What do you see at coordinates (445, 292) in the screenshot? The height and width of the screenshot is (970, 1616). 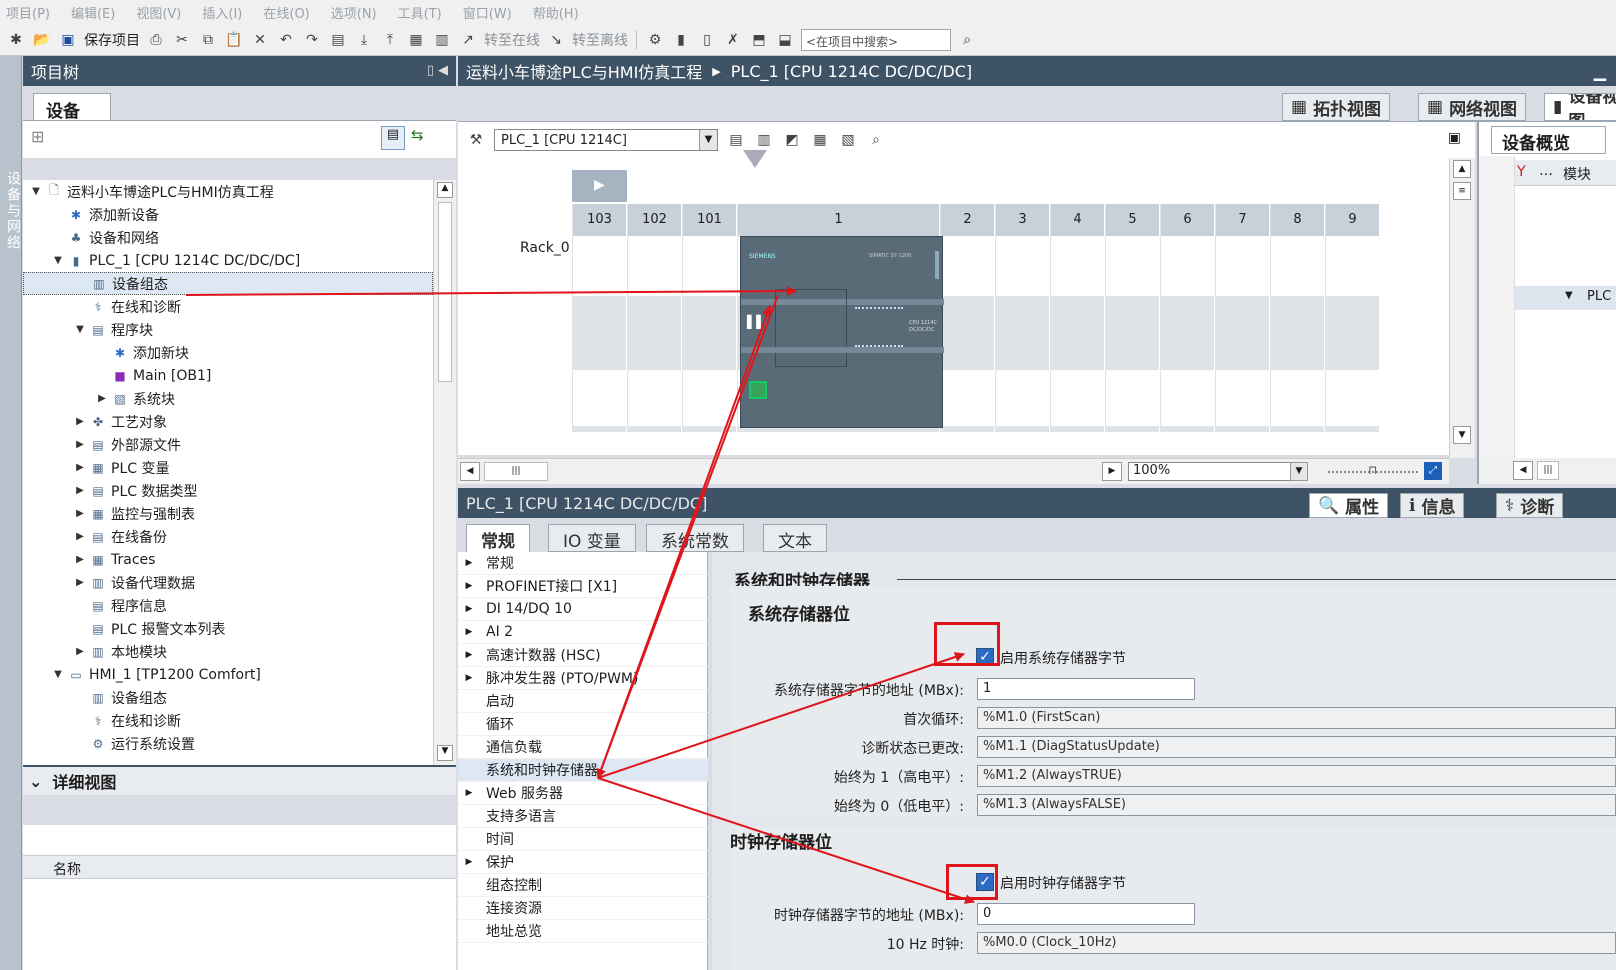 I see `tree-scroll-thumb` at bounding box center [445, 292].